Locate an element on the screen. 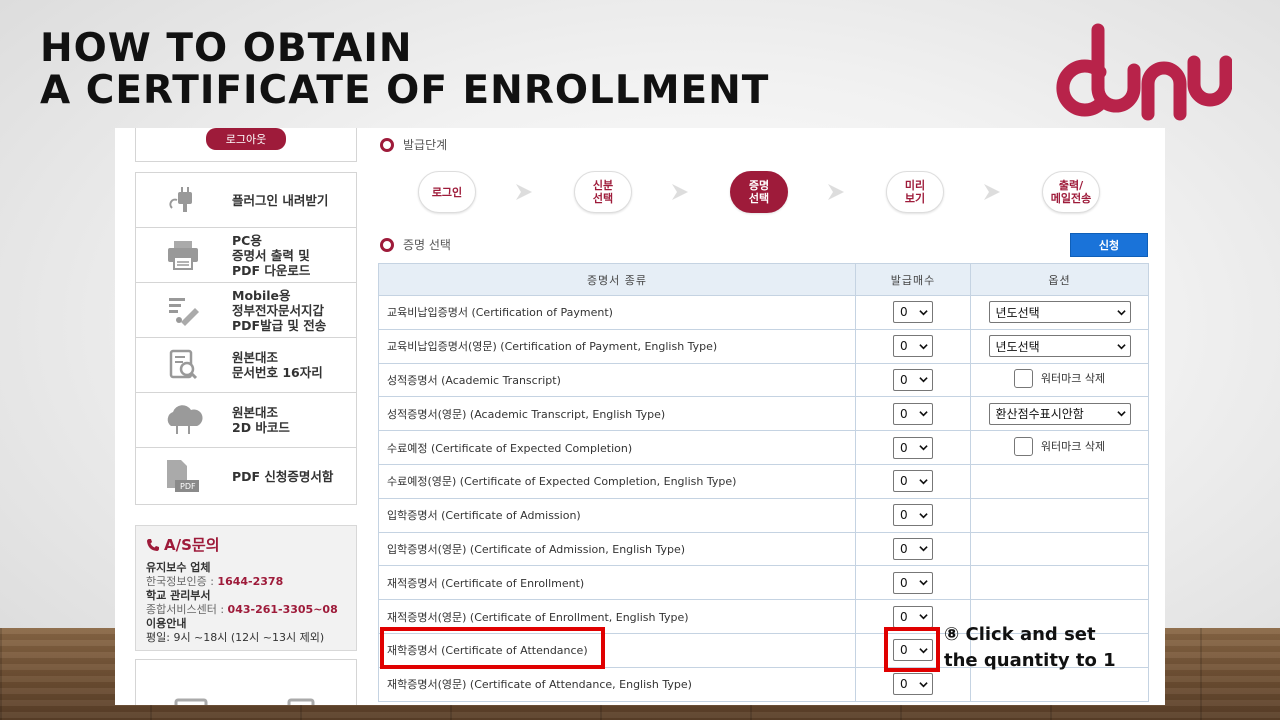  slide-title-line-1: HOW TO OBTAIN is located at coordinates (226, 48).